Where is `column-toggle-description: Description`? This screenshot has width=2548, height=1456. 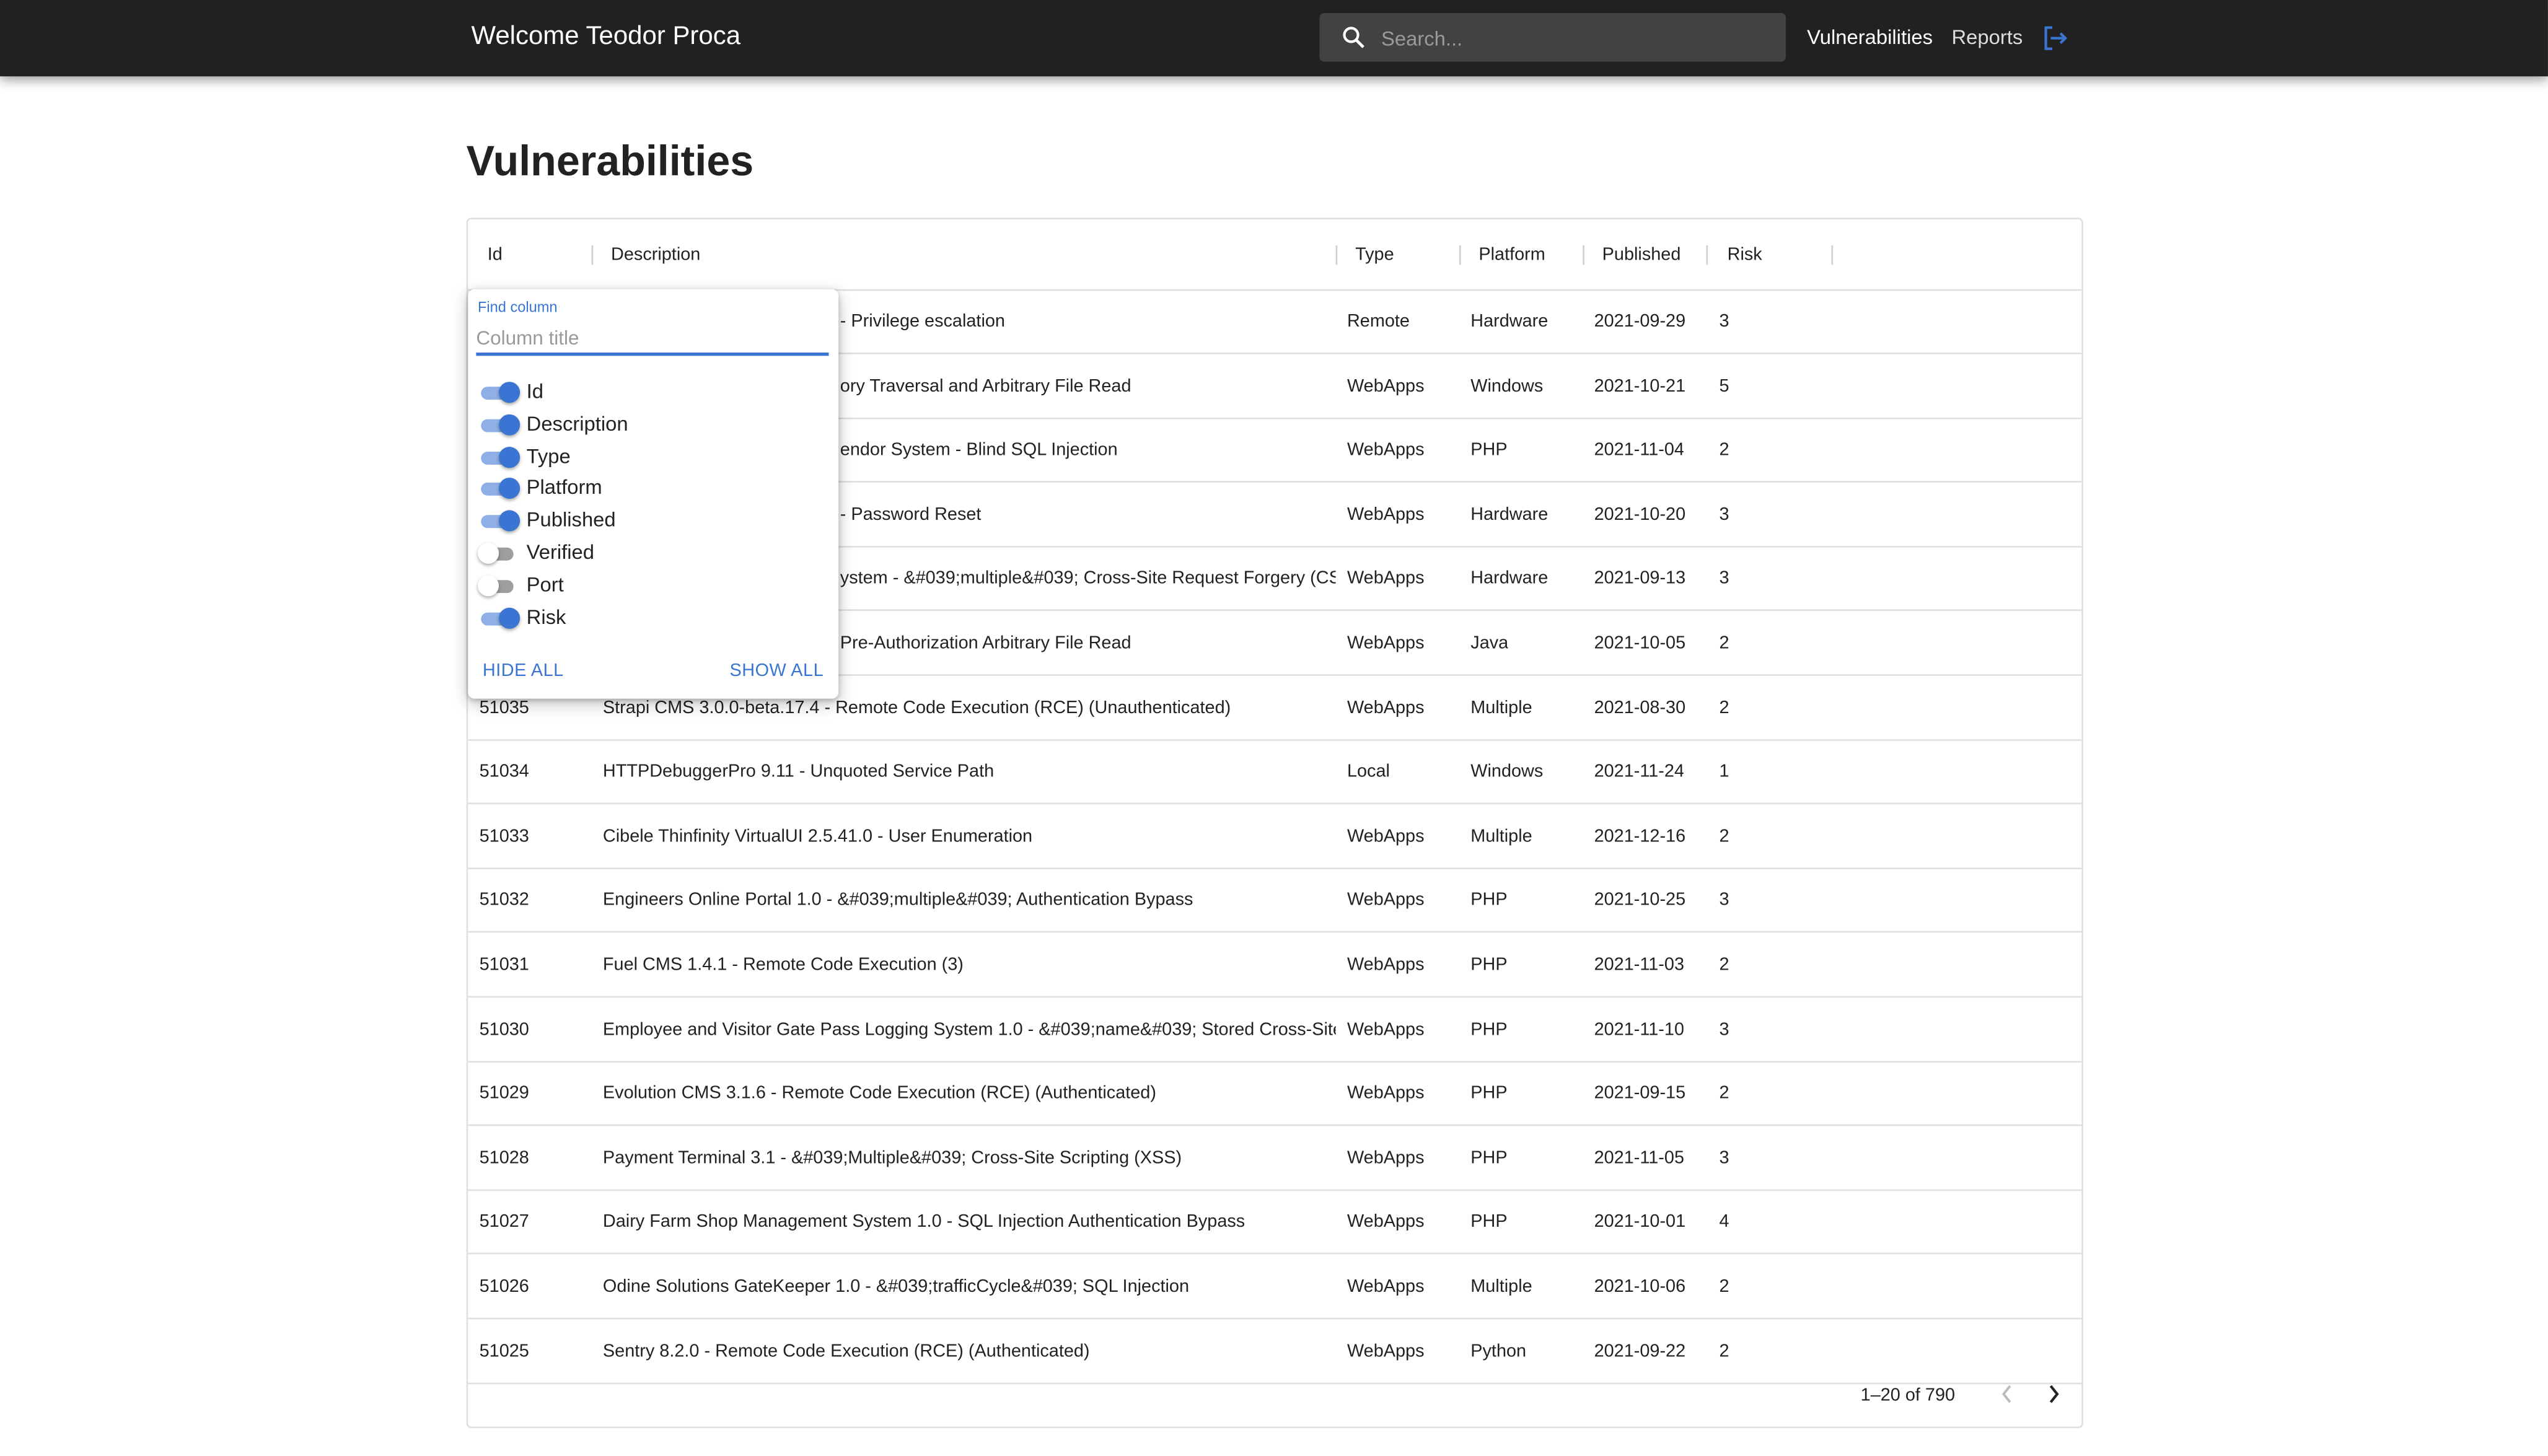 column-toggle-description: Description is located at coordinates (554, 426).